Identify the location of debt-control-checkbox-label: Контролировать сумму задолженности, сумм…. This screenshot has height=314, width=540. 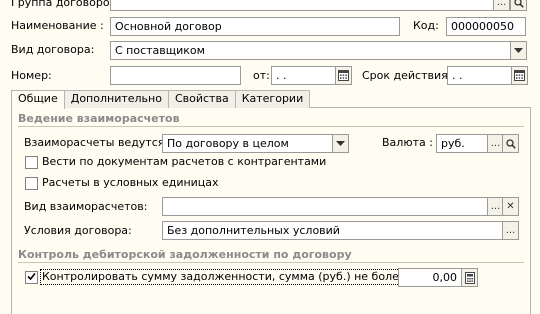
(224, 277).